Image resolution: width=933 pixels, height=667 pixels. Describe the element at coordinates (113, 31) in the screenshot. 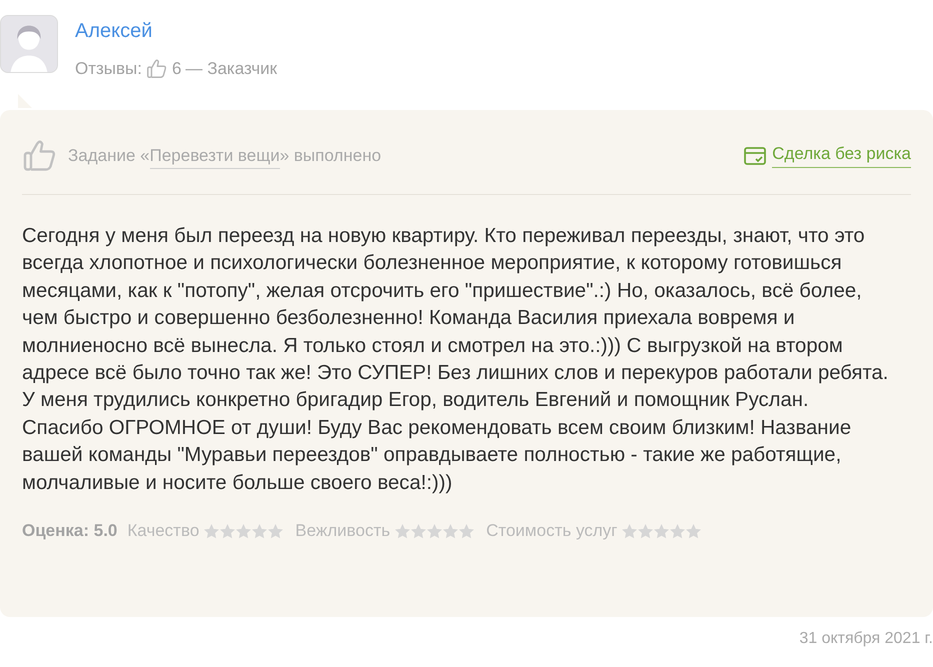

I see `author-name: Алексей` at that location.